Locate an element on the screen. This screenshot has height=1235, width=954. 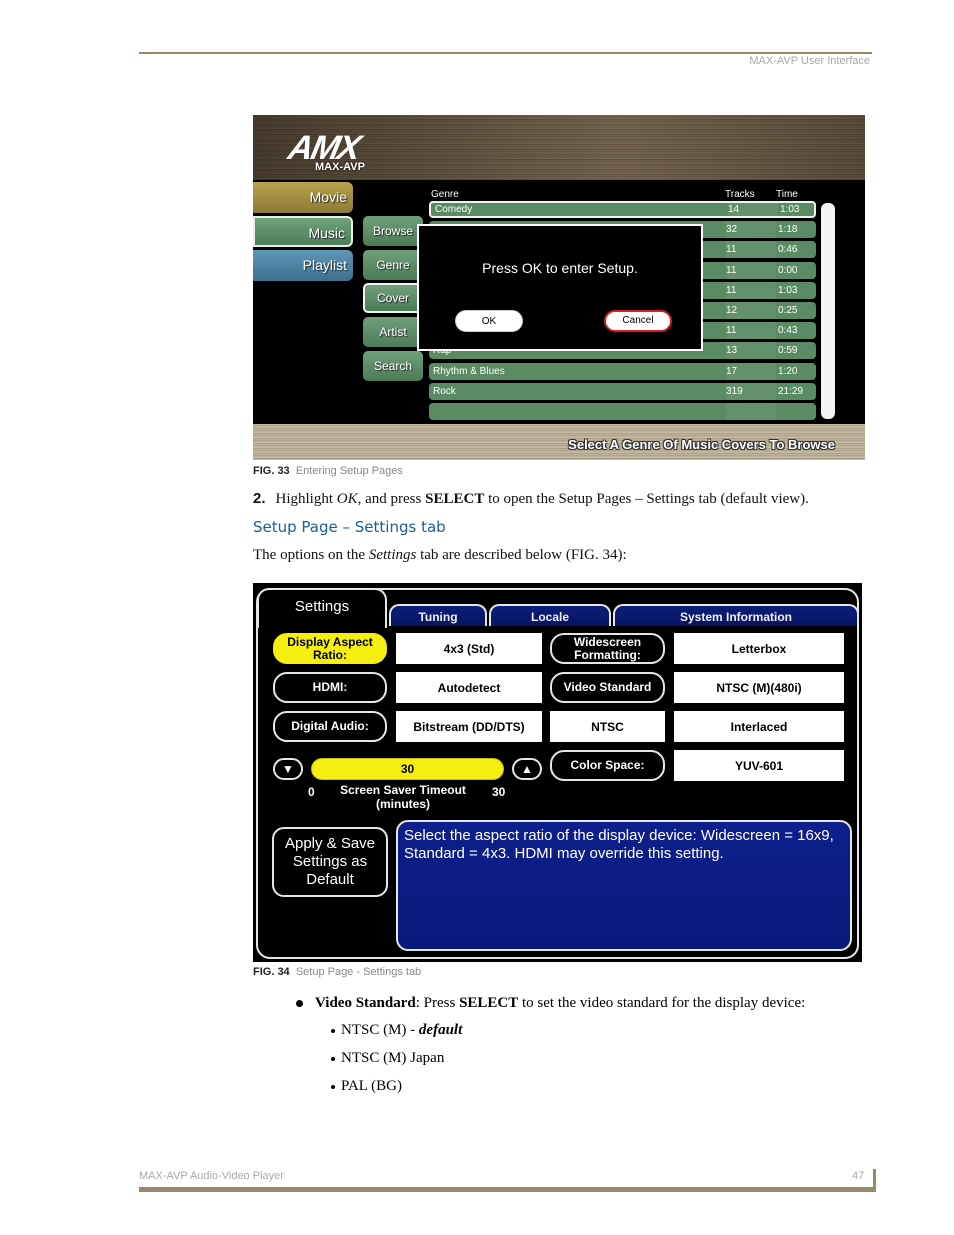
genre-name: Rhythm & Blues is located at coordinates (469, 371).